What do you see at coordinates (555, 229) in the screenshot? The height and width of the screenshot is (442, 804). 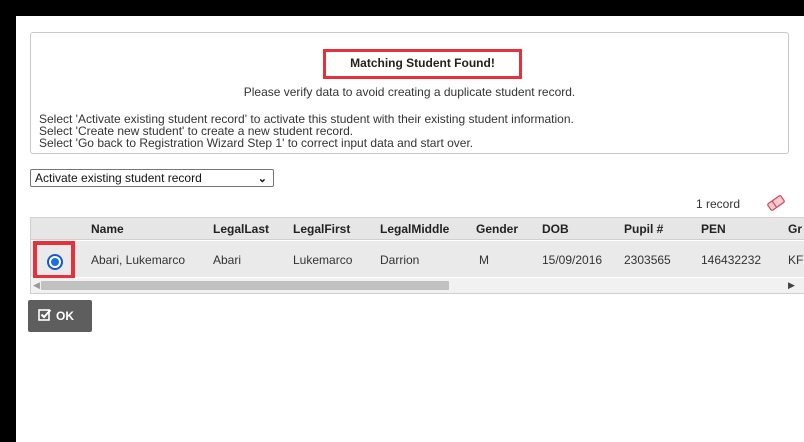 I see `column-header-dob: DOB` at bounding box center [555, 229].